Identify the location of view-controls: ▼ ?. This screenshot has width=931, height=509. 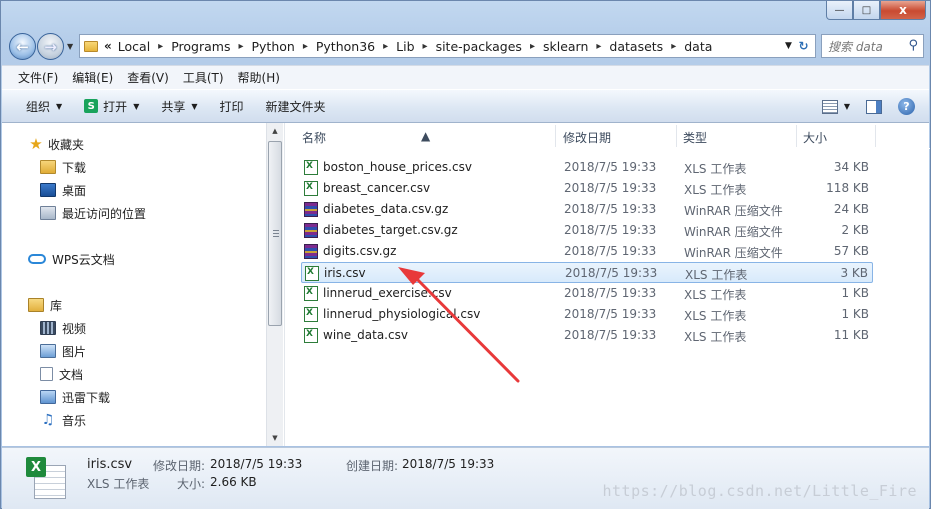
(868, 106).